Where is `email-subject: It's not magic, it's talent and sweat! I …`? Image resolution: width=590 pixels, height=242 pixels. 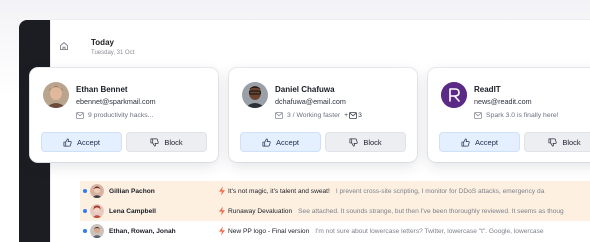 email-subject: It's not magic, it's talent and sweat! I … is located at coordinates (386, 191).